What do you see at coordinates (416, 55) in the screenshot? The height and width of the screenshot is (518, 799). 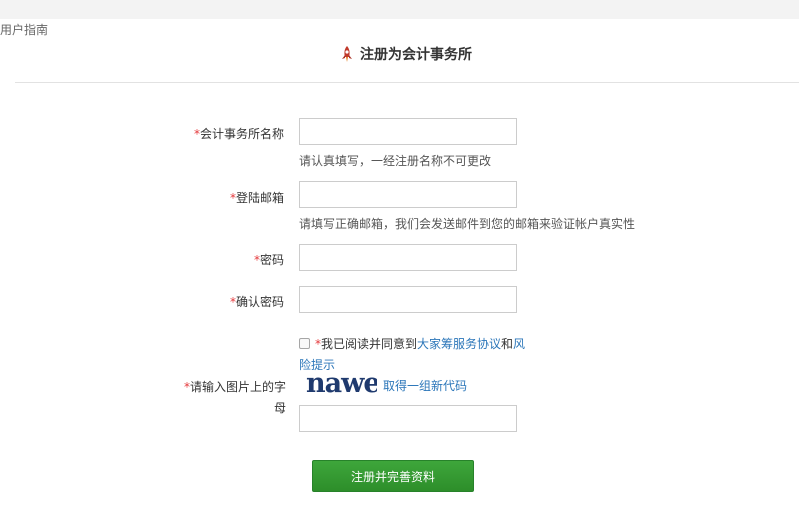 I see `page-title: 注册为会计事务所` at bounding box center [416, 55].